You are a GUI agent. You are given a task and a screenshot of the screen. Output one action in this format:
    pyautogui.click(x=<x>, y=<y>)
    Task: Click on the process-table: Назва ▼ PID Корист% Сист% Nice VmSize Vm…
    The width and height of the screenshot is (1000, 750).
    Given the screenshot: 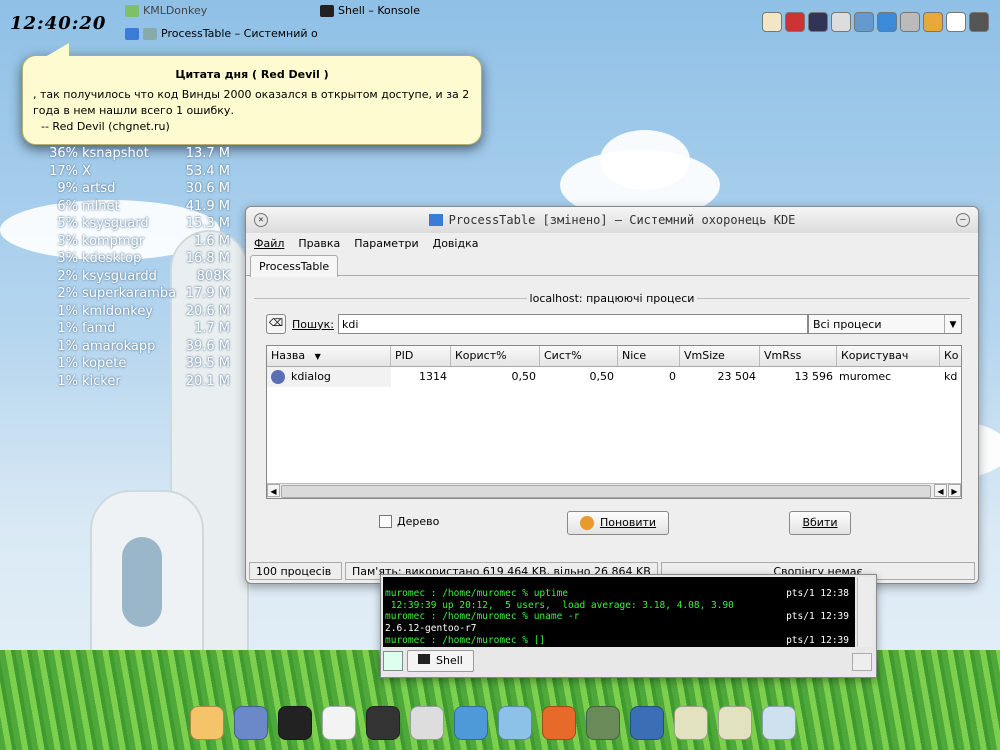 What is the action you would take?
    pyautogui.click(x=614, y=422)
    